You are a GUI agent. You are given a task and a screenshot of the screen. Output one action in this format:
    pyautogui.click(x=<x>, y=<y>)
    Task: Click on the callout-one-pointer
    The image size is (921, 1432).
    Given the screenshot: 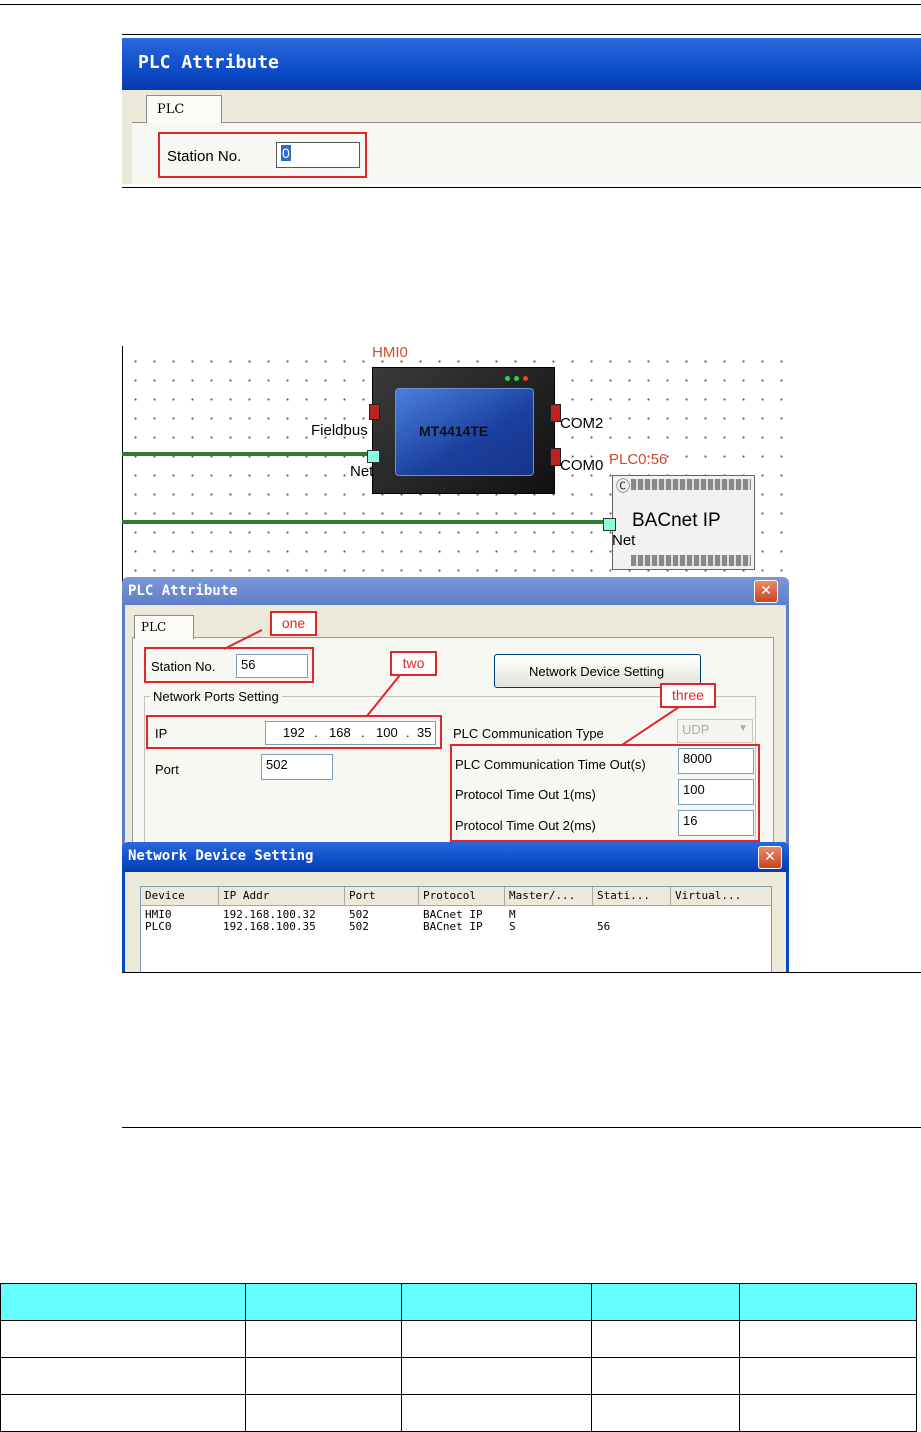 What is the action you would take?
    pyautogui.click(x=243, y=639)
    